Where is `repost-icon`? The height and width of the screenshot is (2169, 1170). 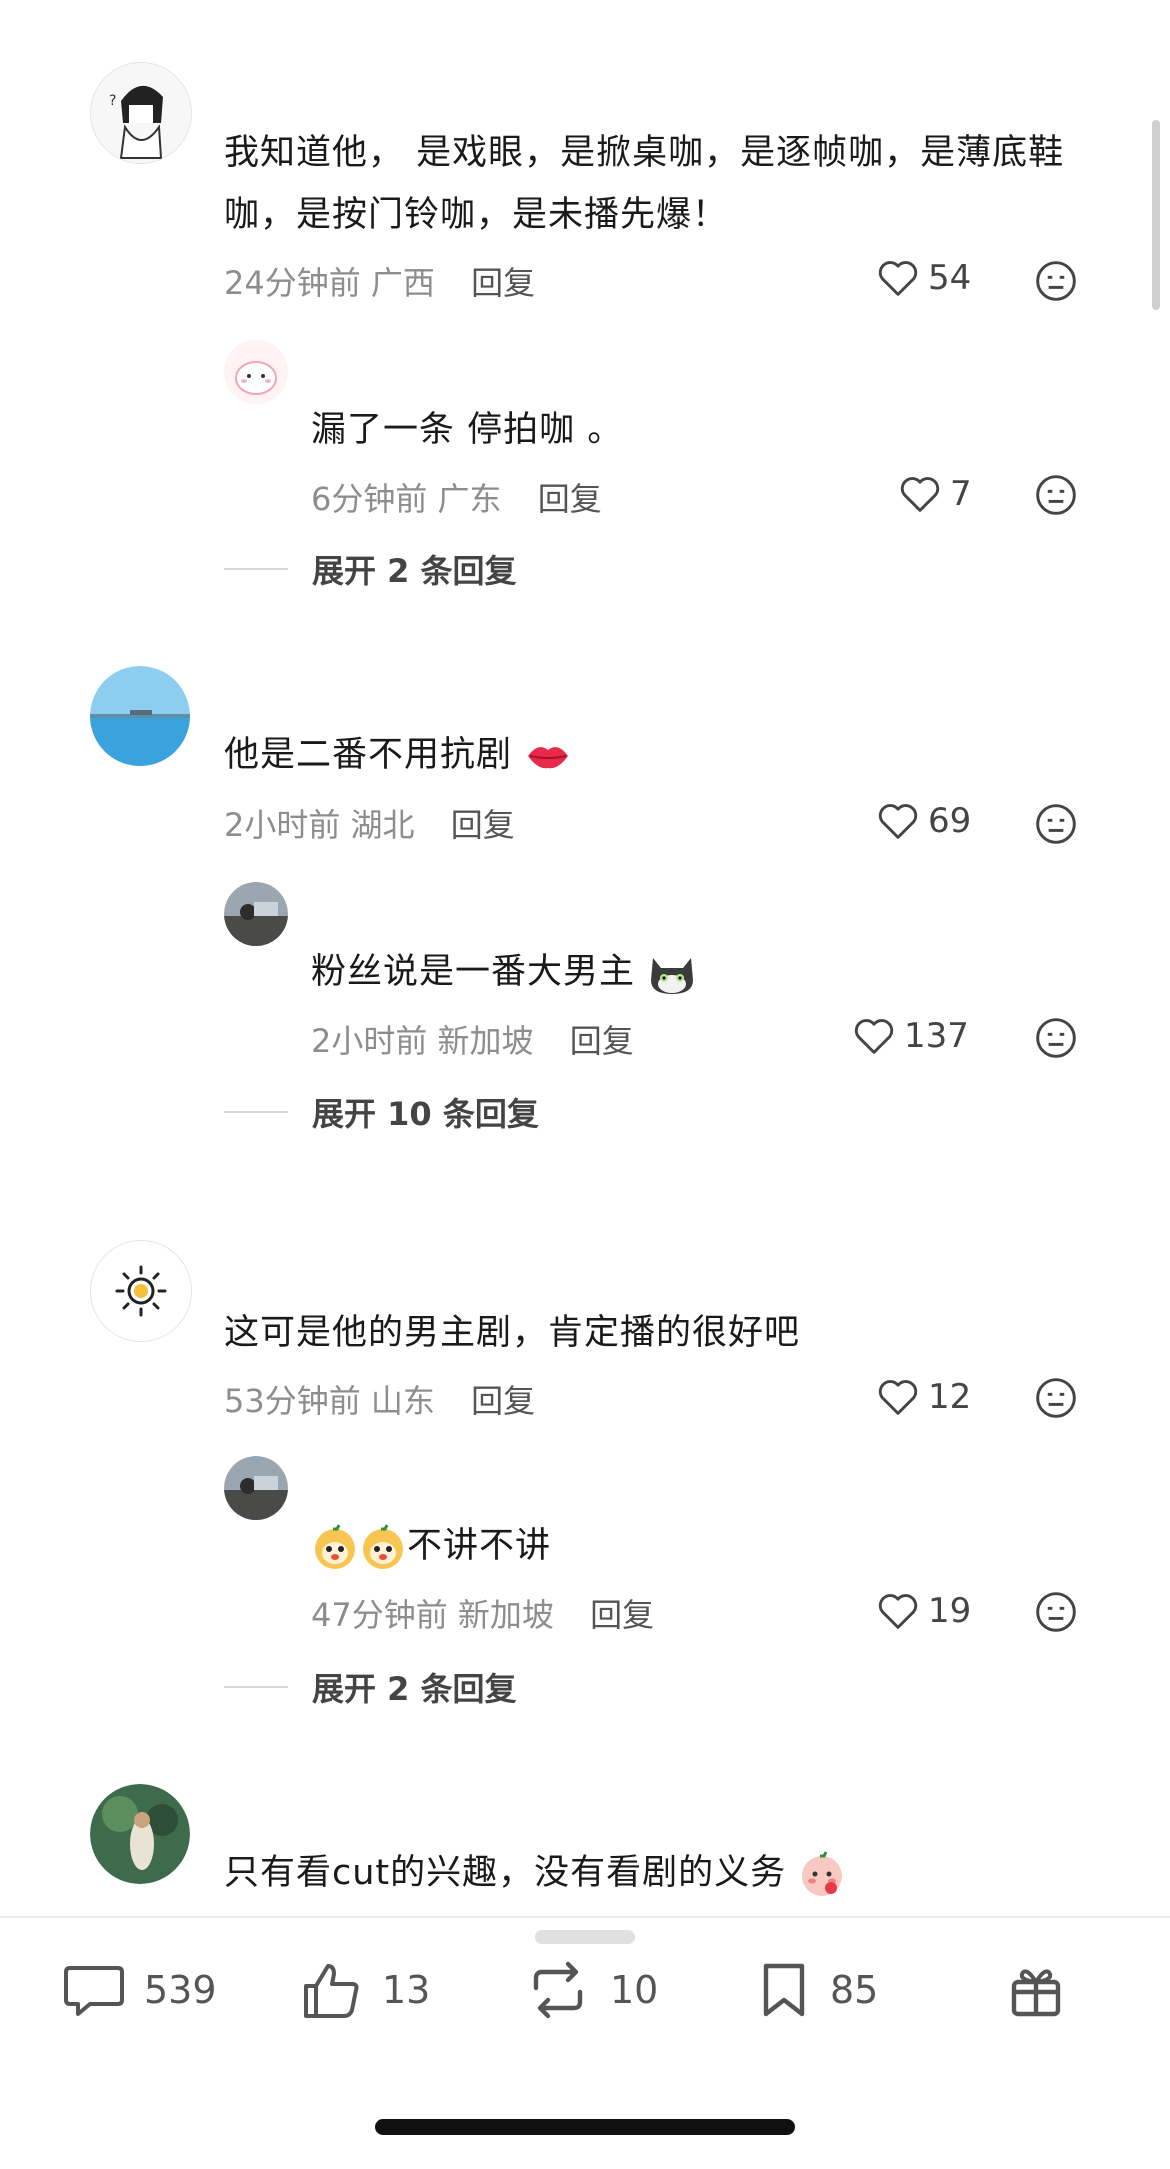 repost-icon is located at coordinates (558, 1990).